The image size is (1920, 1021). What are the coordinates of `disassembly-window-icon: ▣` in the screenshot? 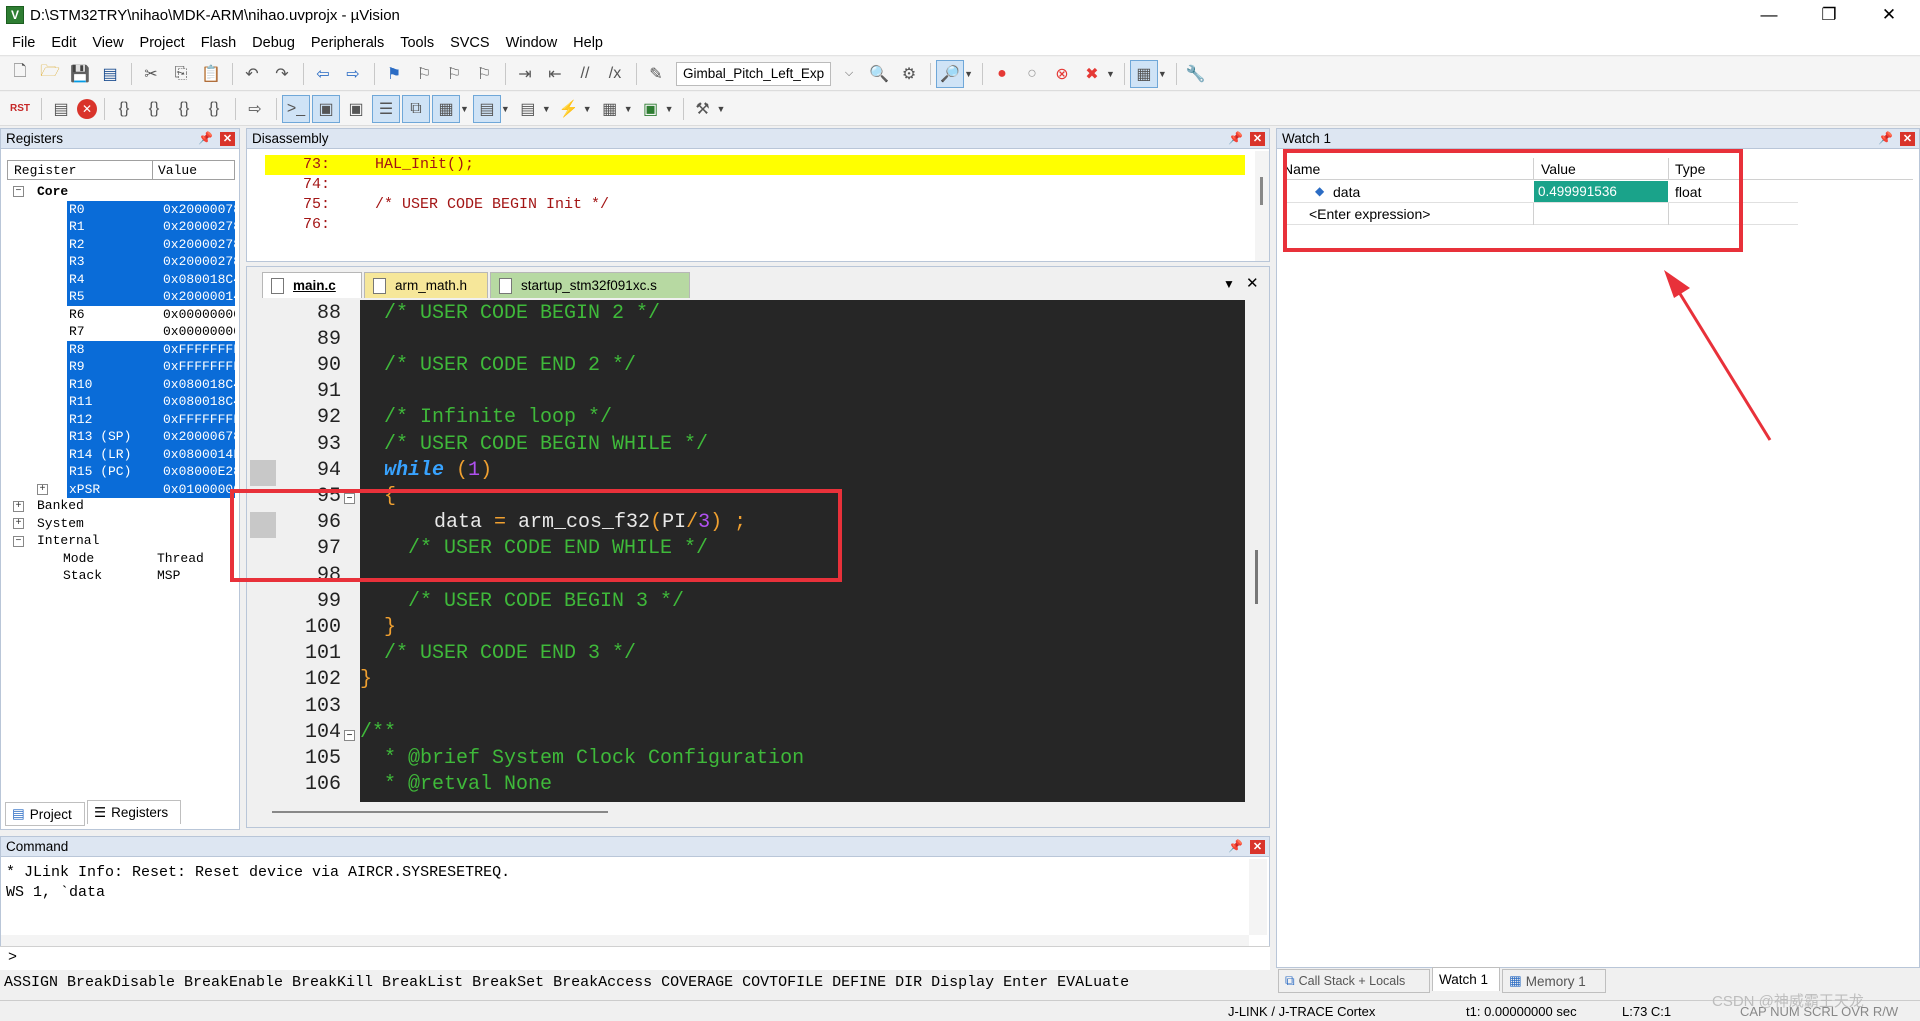 It's located at (326, 108).